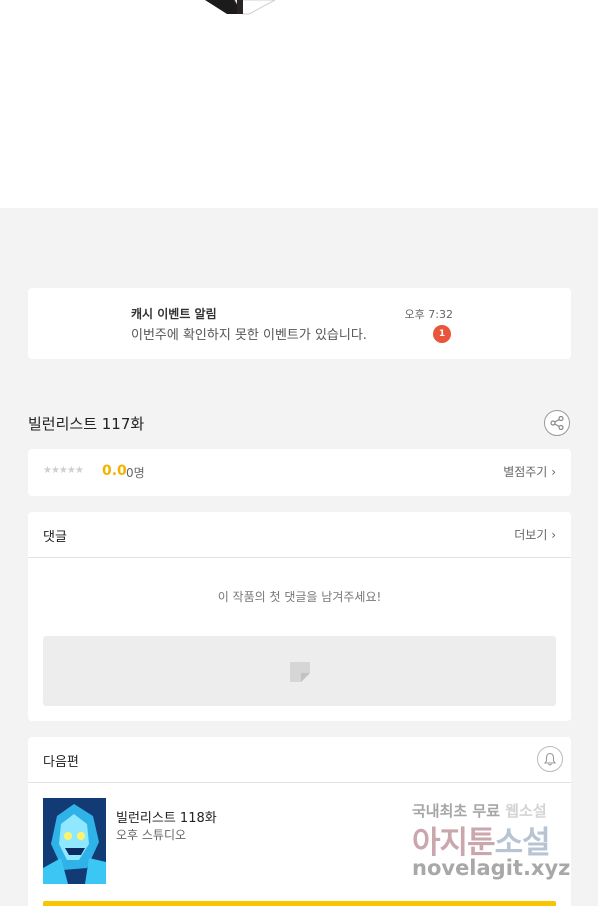  Describe the element at coordinates (525, 472) in the screenshot. I see `rate-button-label: 별점주기` at that location.